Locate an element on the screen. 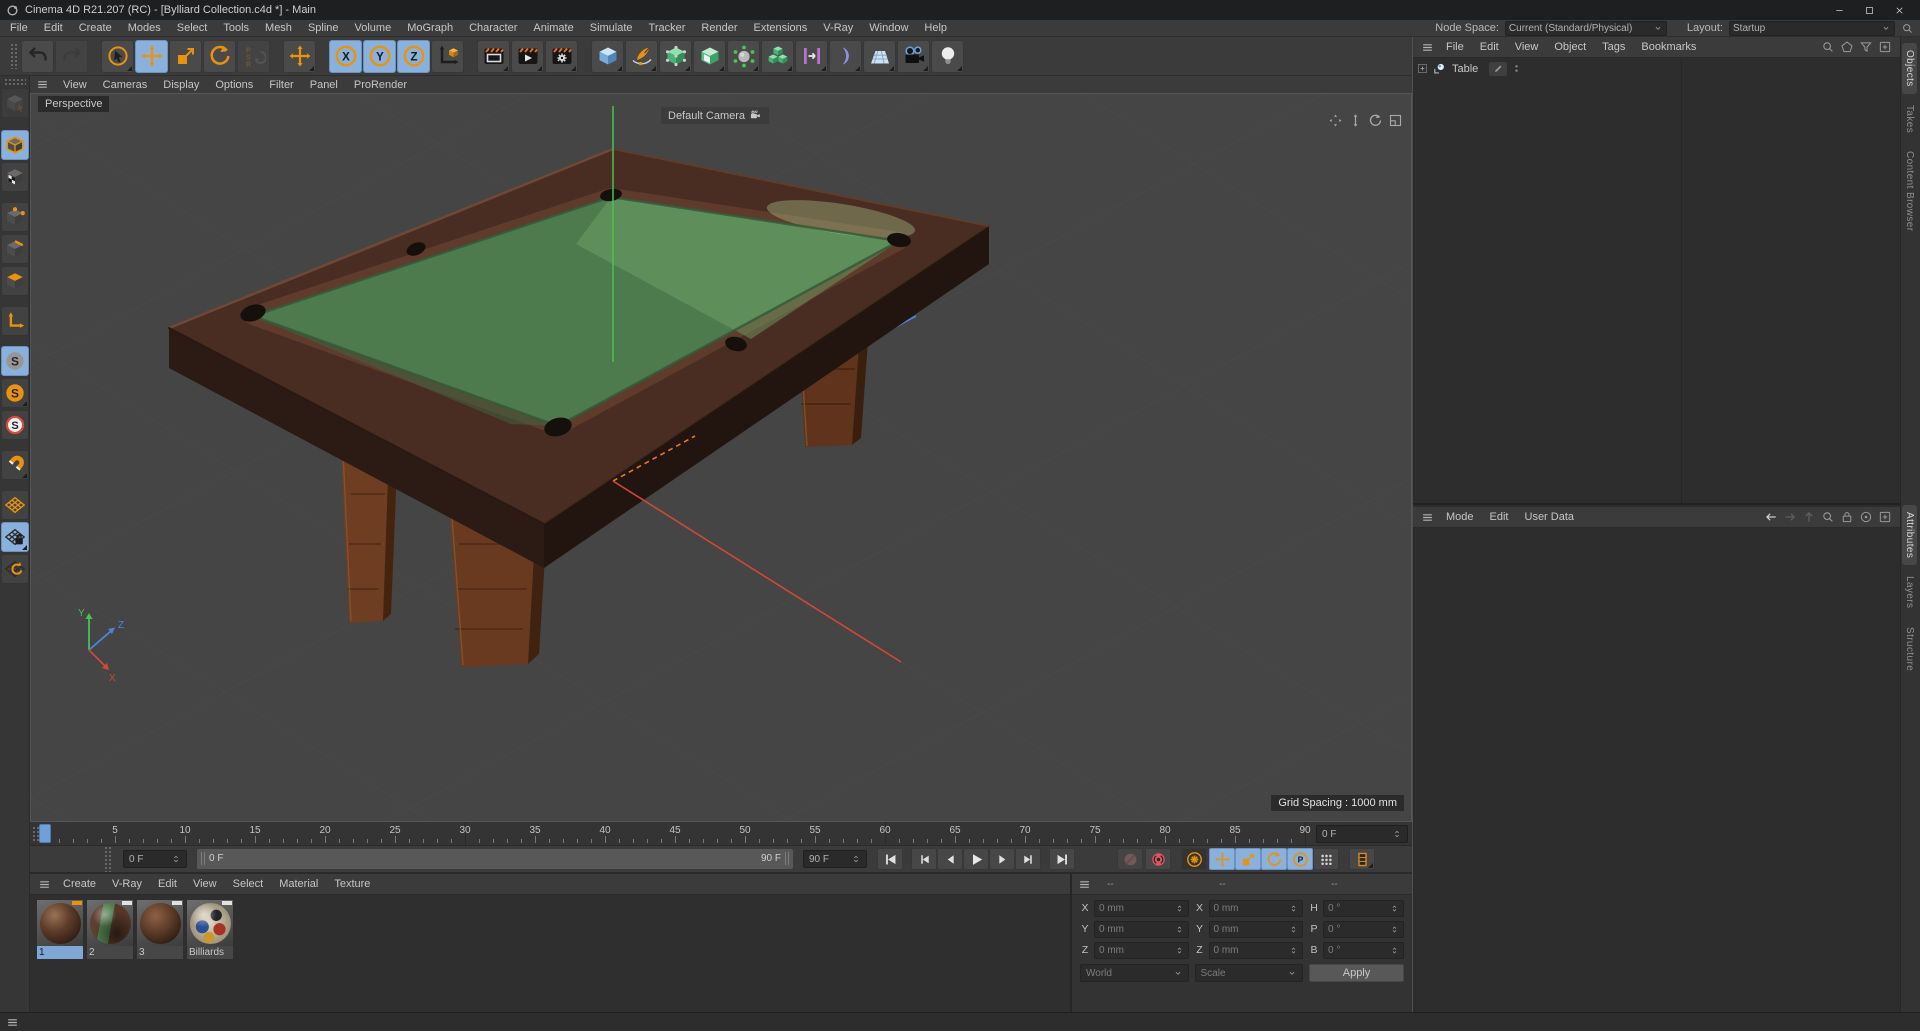  range-end-handle is located at coordinates (787, 858).